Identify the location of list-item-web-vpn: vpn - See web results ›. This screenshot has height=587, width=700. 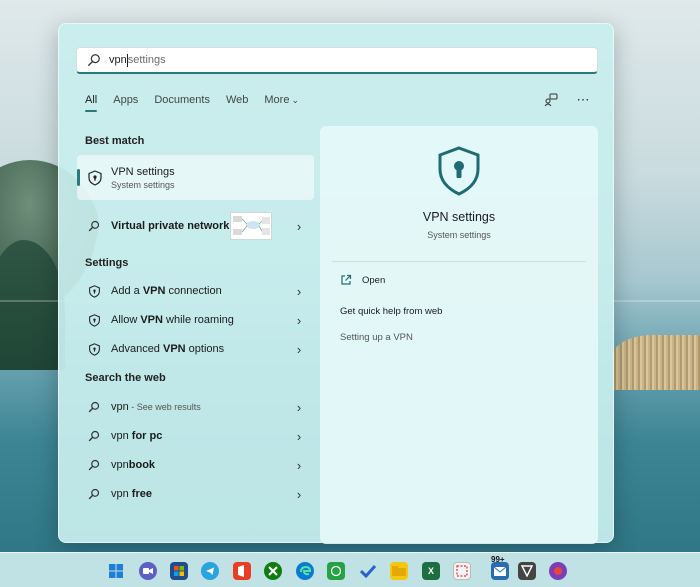
(195, 407).